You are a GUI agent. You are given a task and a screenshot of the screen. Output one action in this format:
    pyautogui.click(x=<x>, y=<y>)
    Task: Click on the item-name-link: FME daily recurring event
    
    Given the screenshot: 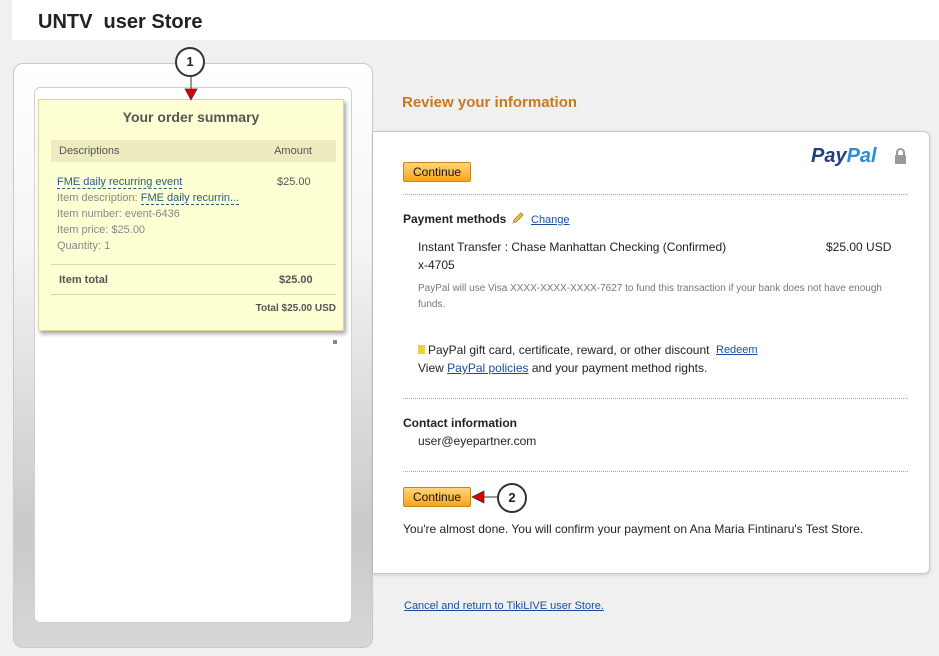 What is the action you would take?
    pyautogui.click(x=120, y=182)
    